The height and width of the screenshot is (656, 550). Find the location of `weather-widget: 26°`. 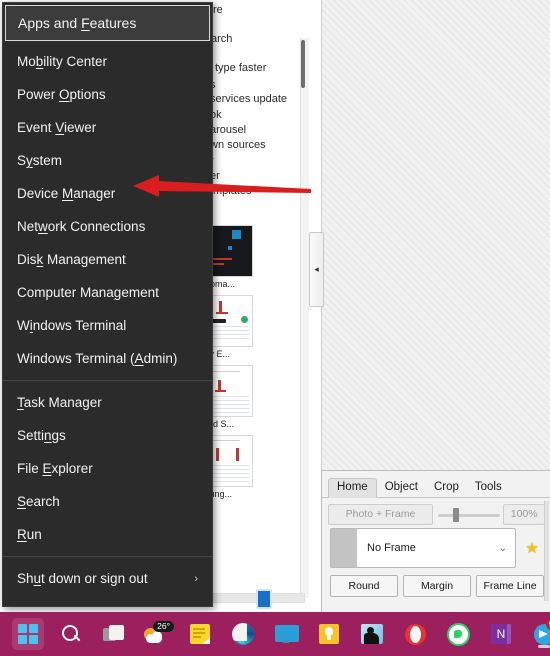

weather-widget: 26° is located at coordinates (157, 634).